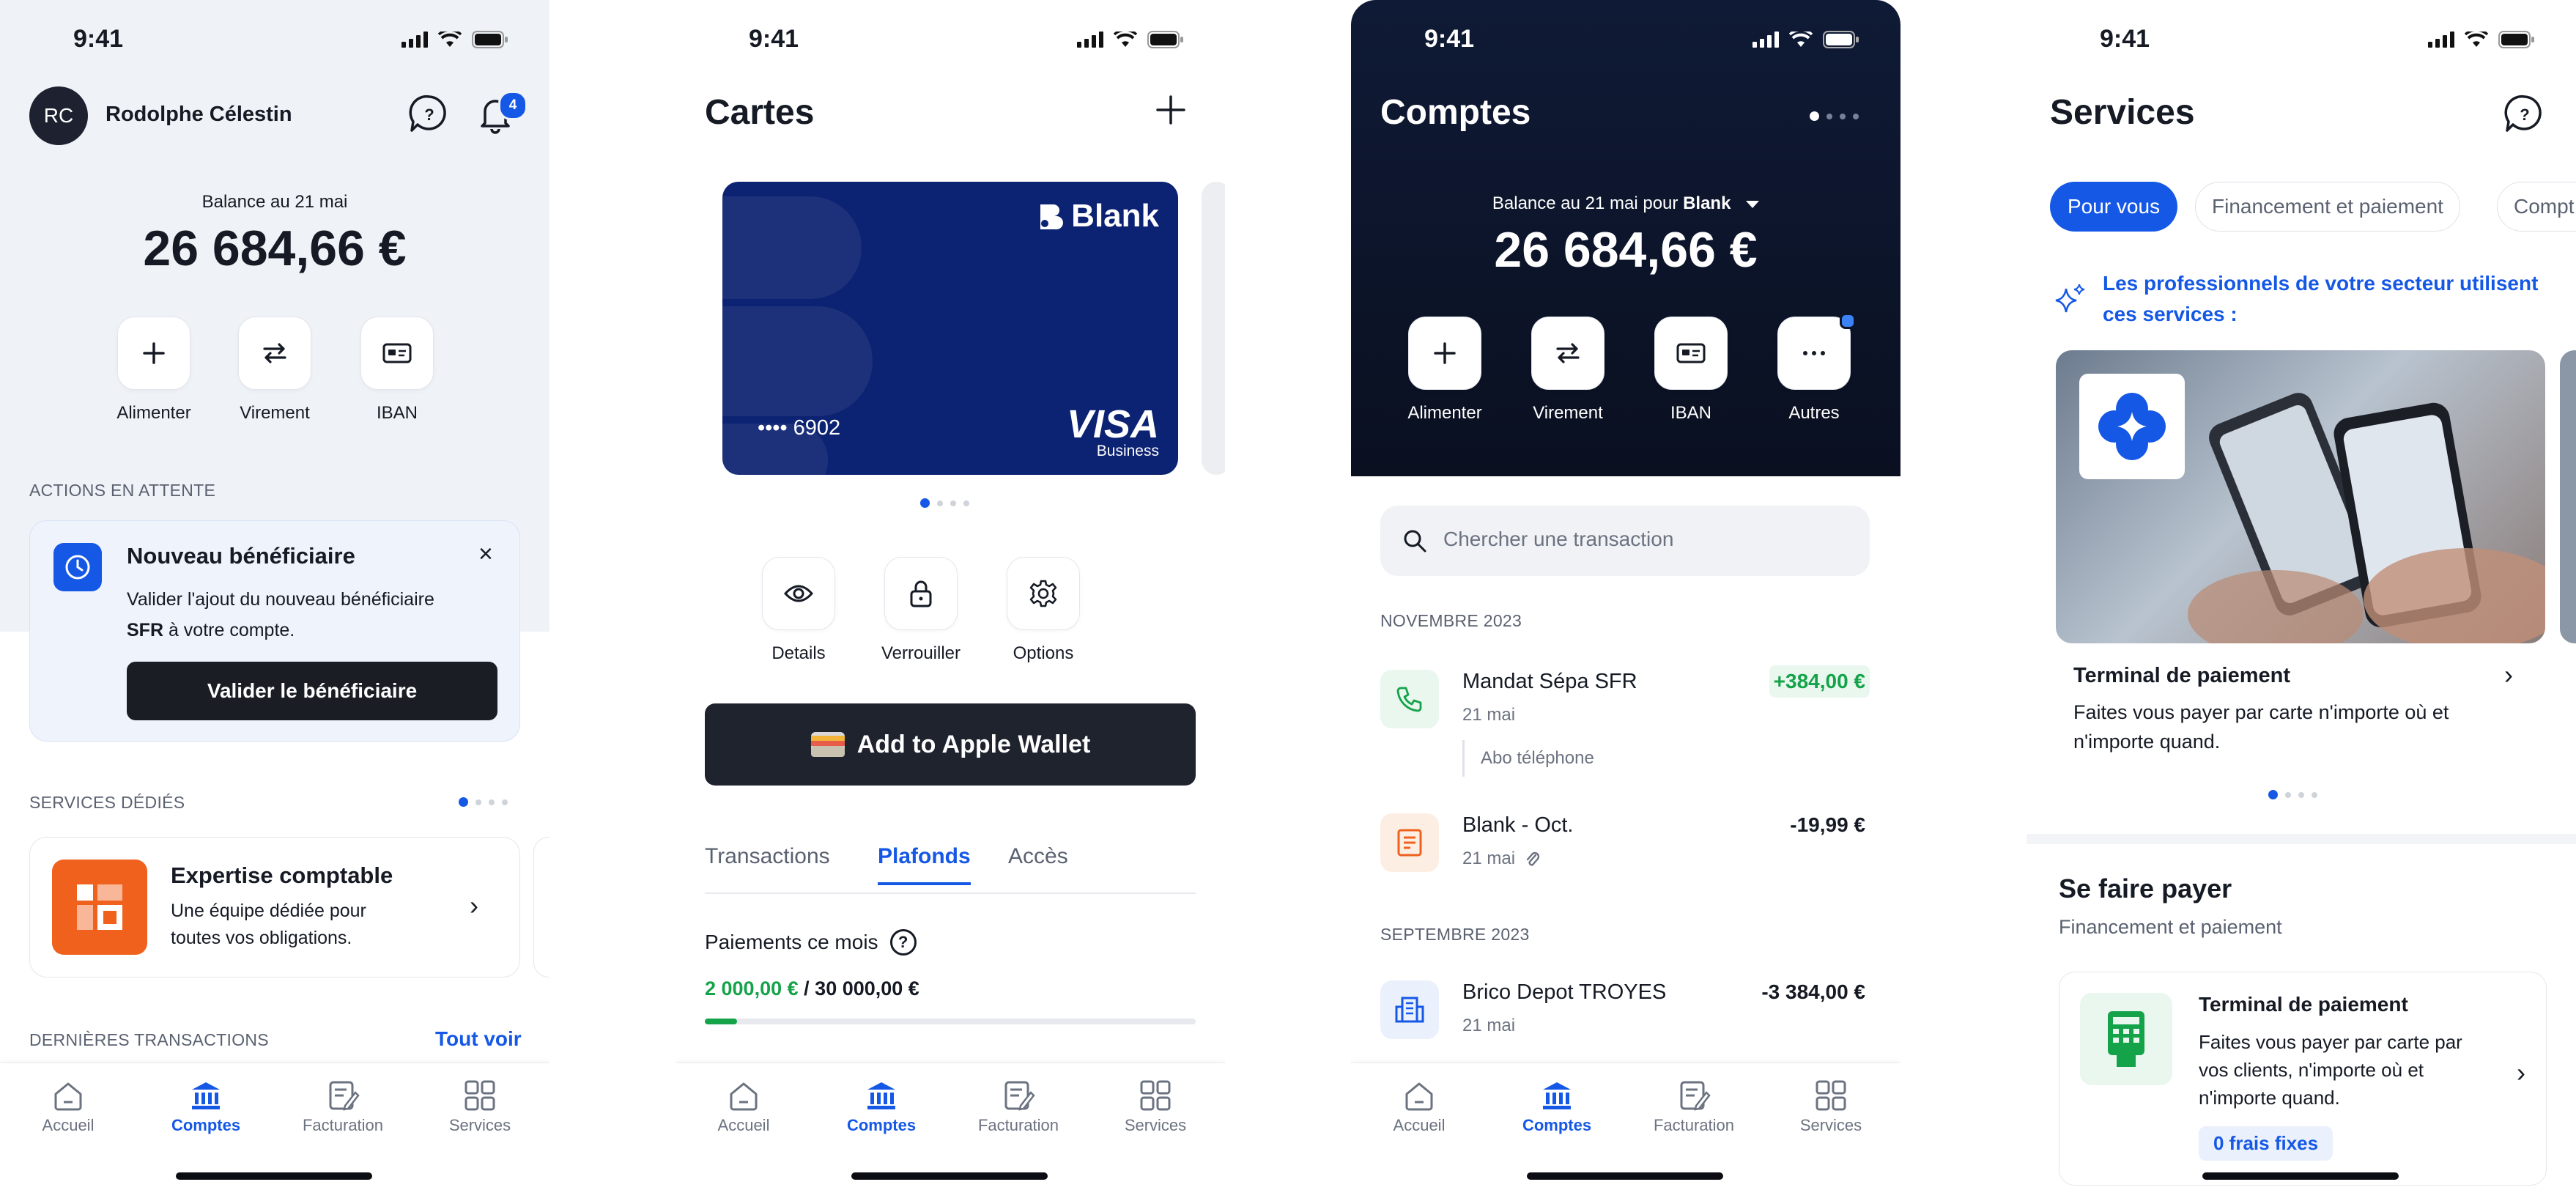 This screenshot has height=1190, width=2576. Describe the element at coordinates (1848, 321) in the screenshot. I see `new-dot-badge` at that location.